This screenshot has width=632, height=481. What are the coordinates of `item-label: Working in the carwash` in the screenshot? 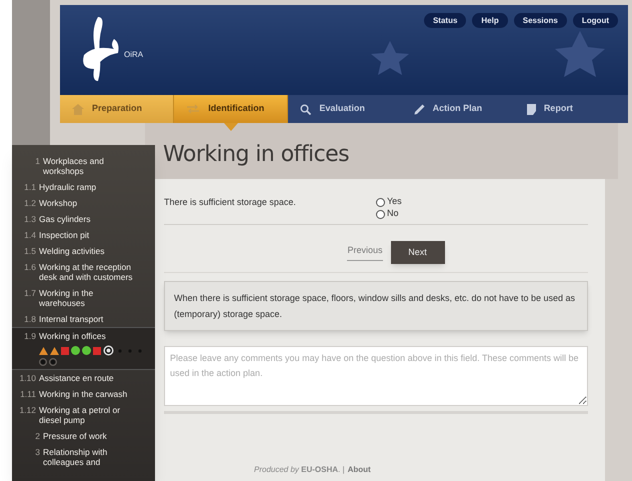 It's located at (83, 394).